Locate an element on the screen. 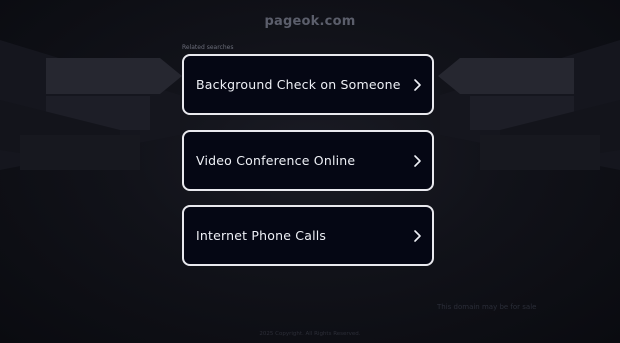 The image size is (620, 343). search-link-label: Internet Phone Calls is located at coordinates (261, 235).